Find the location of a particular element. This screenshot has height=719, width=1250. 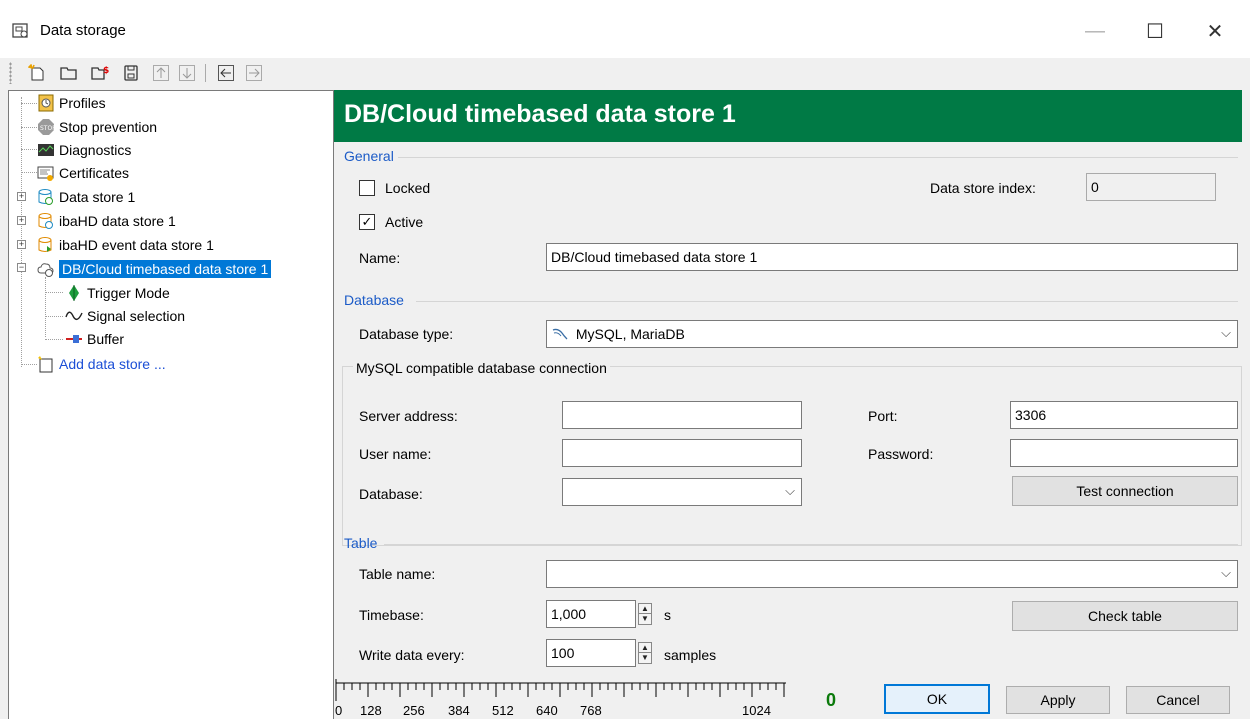

diagnostics-icon is located at coordinates (46, 150).